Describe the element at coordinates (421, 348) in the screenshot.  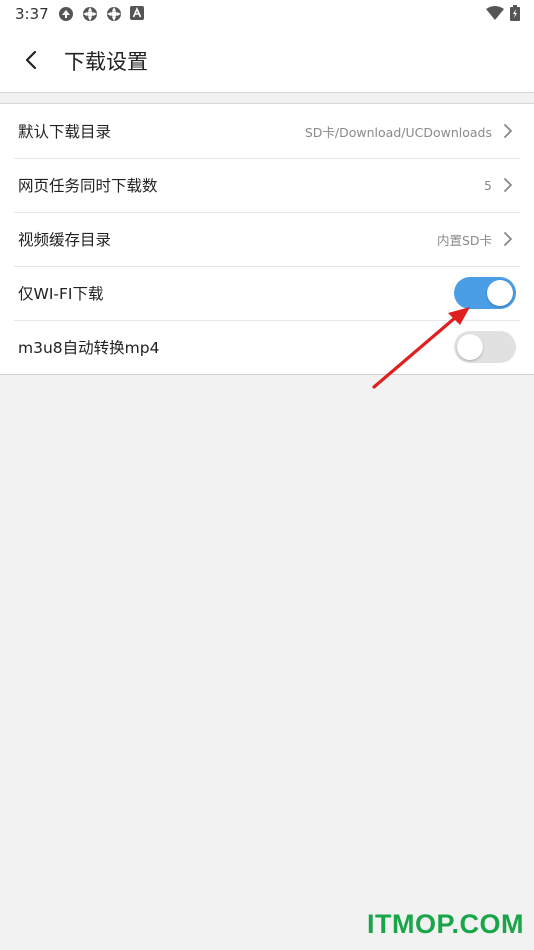
I see `annotation-arrow` at that location.